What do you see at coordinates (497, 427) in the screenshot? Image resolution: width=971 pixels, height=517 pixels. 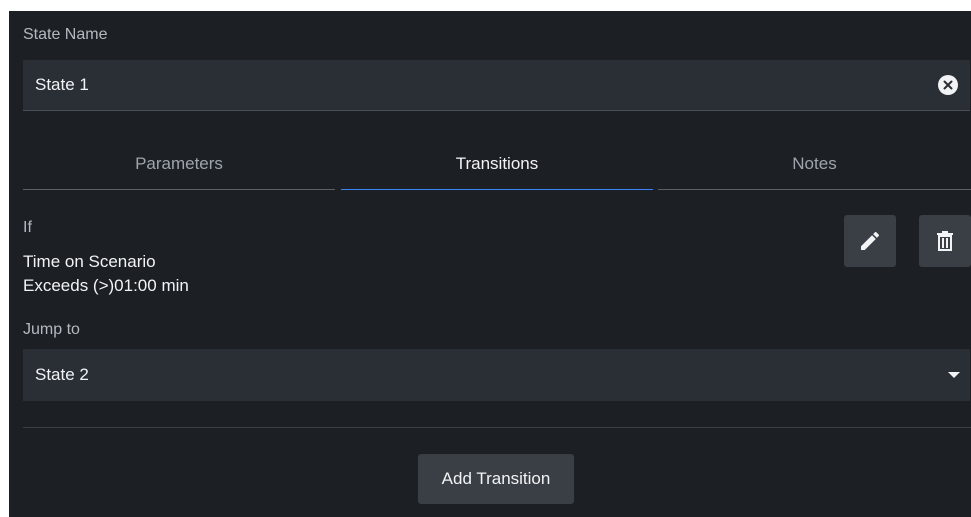 I see `section-divider` at bounding box center [497, 427].